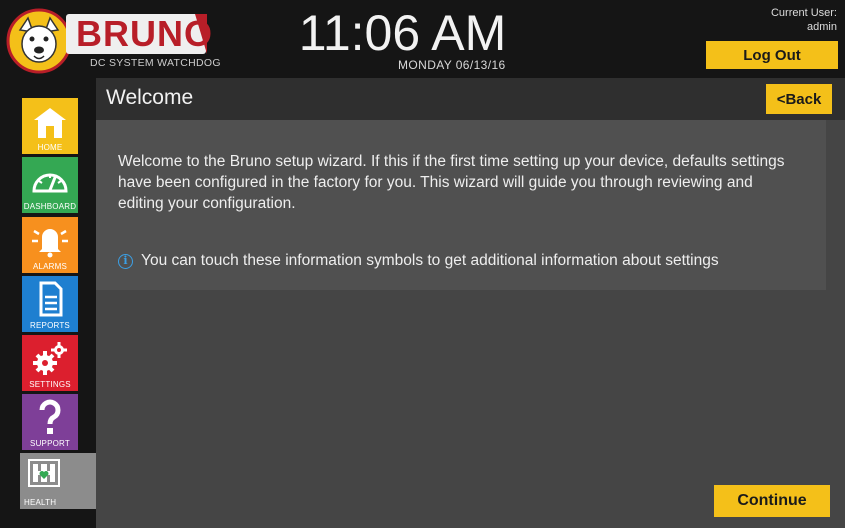 The image size is (845, 528). Describe the element at coordinates (62, 481) in the screenshot. I see `sidebar-item-health: HEALTH` at that location.